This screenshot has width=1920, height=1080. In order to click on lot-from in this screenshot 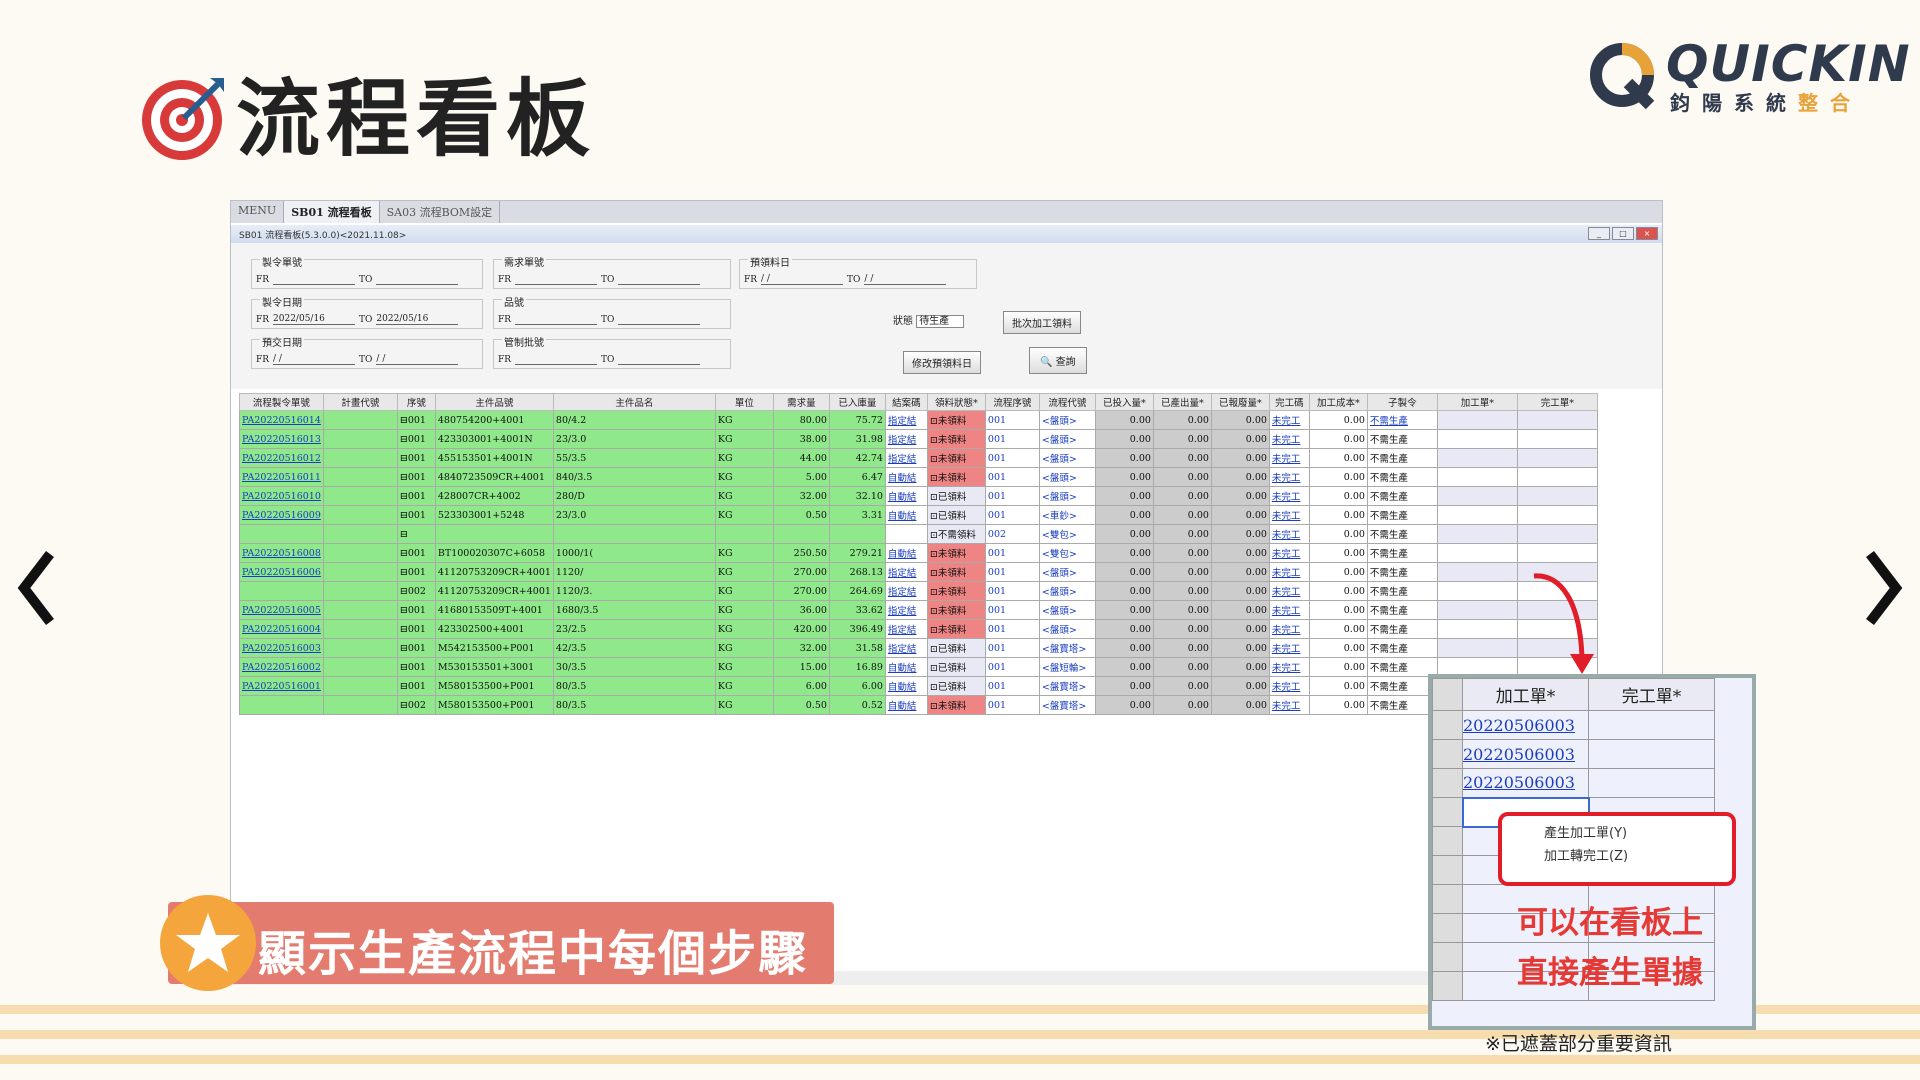, I will do `click(556, 359)`.